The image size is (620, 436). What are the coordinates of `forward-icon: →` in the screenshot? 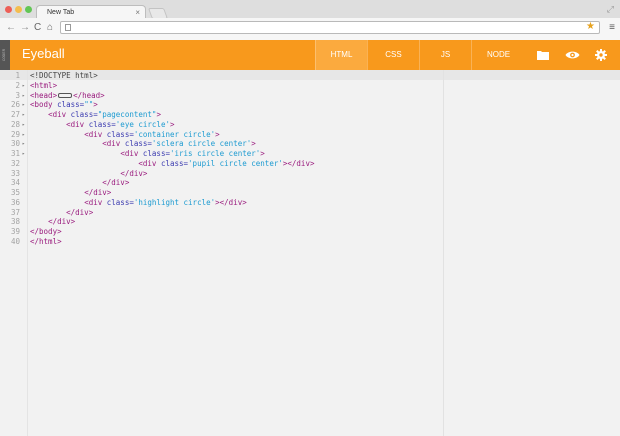 It's located at (25, 28).